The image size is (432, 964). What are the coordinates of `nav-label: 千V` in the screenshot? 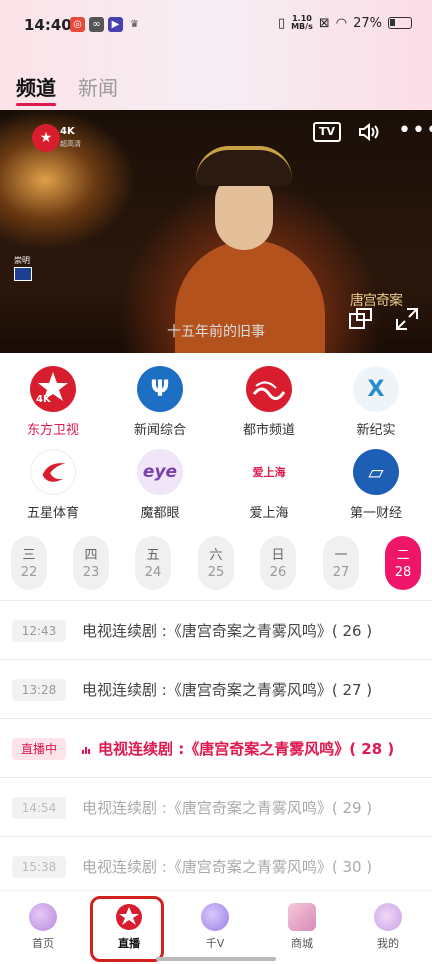 It's located at (215, 943).